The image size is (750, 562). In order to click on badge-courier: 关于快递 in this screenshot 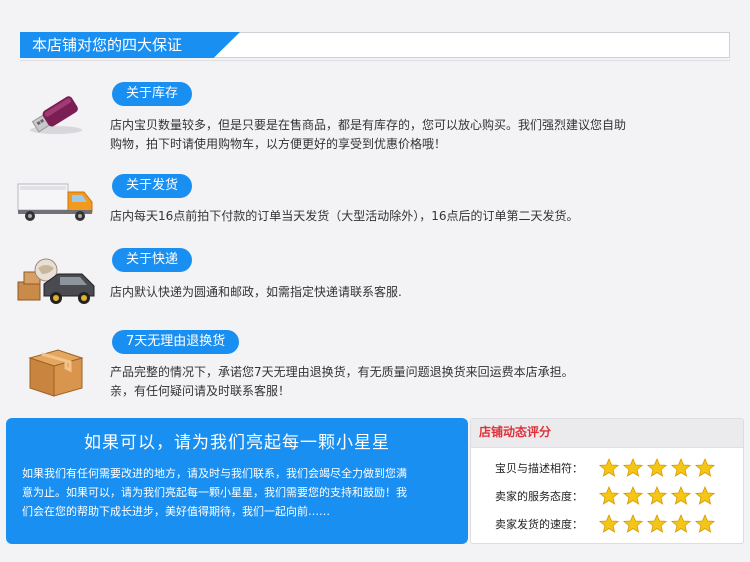, I will do `click(152, 260)`.